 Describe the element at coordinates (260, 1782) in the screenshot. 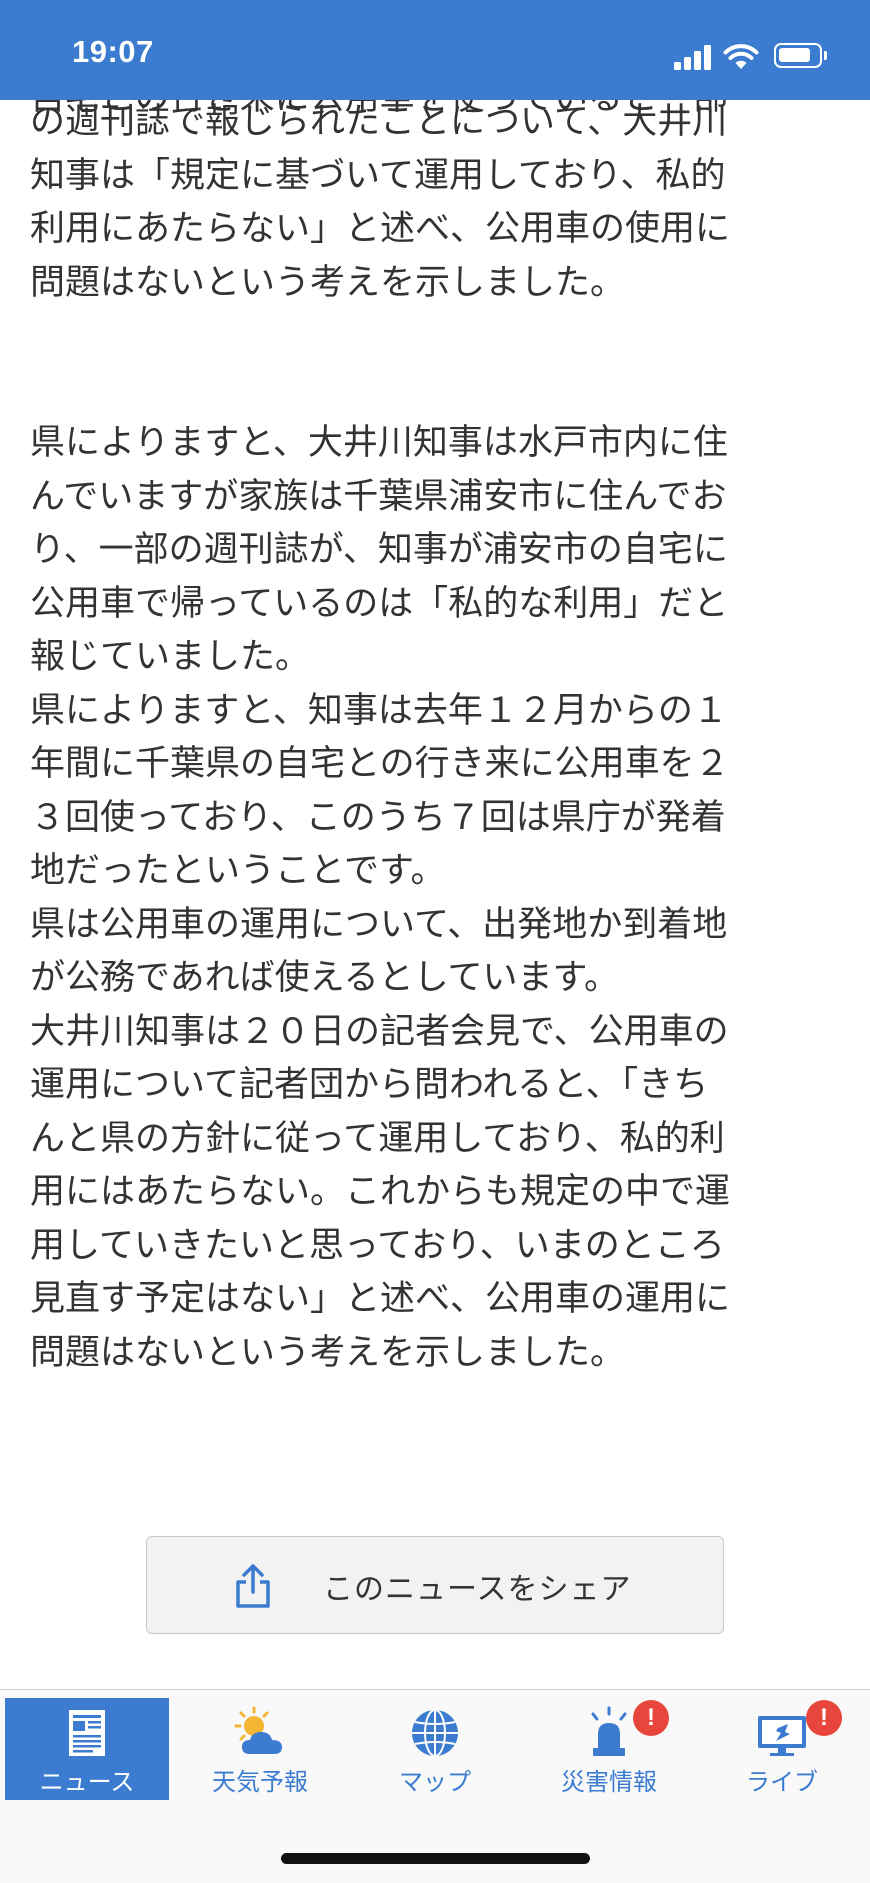

I see `tab-weather-label: 天気予報` at that location.